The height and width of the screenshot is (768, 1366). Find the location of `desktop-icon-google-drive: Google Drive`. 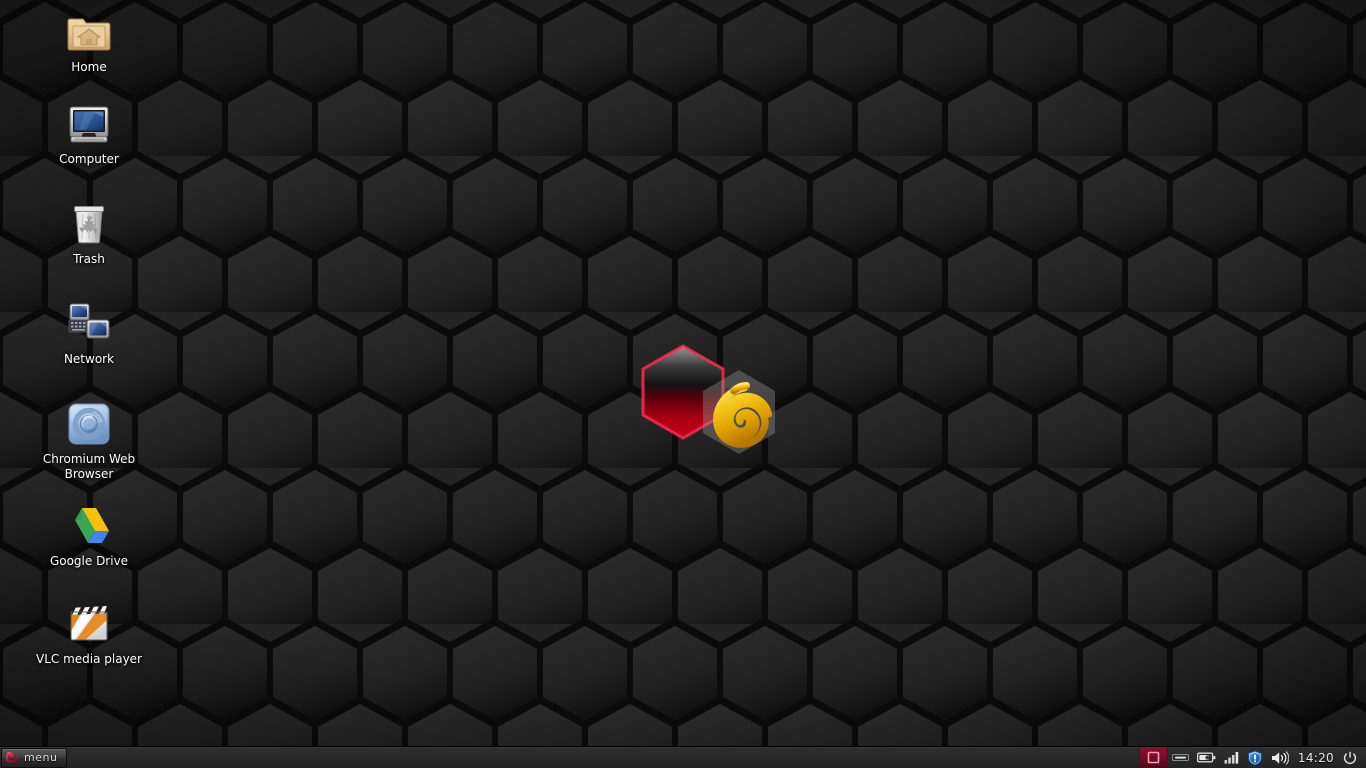

desktop-icon-google-drive: Google Drive is located at coordinates (89, 535).